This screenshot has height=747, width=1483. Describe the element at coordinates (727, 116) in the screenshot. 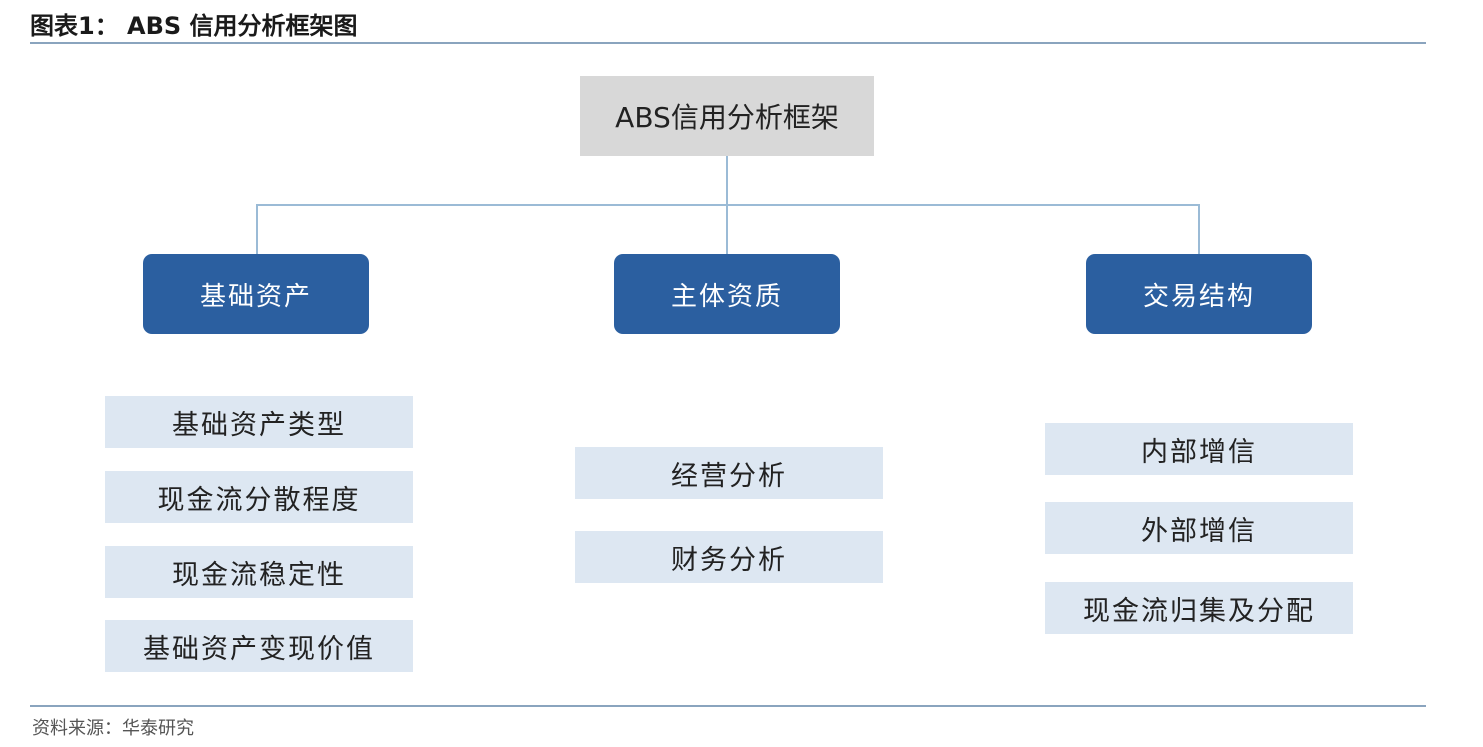

I see `root-node: ABS信用分析框架` at that location.